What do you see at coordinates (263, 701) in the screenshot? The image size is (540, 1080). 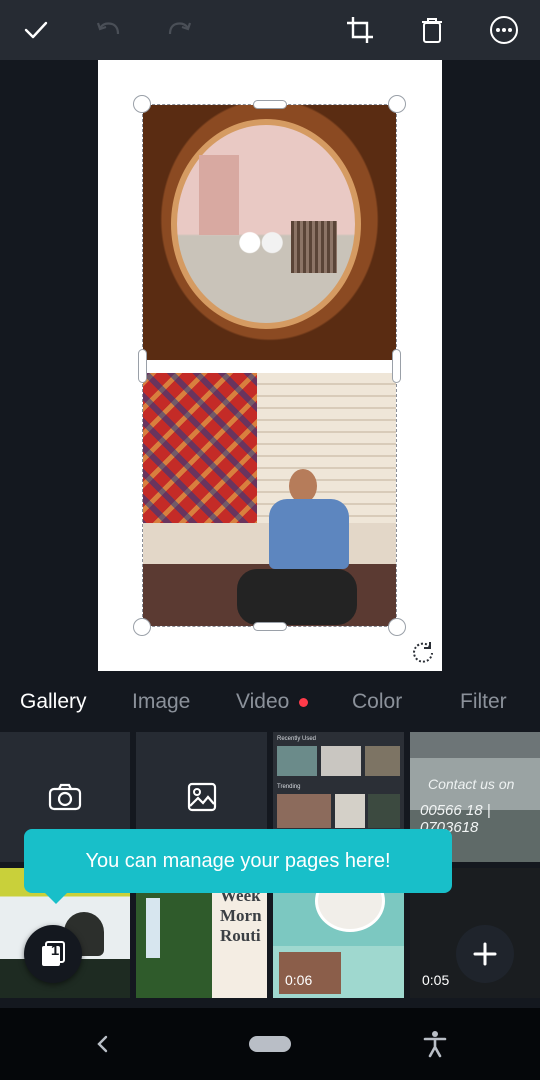 I see `tab-video-label: Video` at bounding box center [263, 701].